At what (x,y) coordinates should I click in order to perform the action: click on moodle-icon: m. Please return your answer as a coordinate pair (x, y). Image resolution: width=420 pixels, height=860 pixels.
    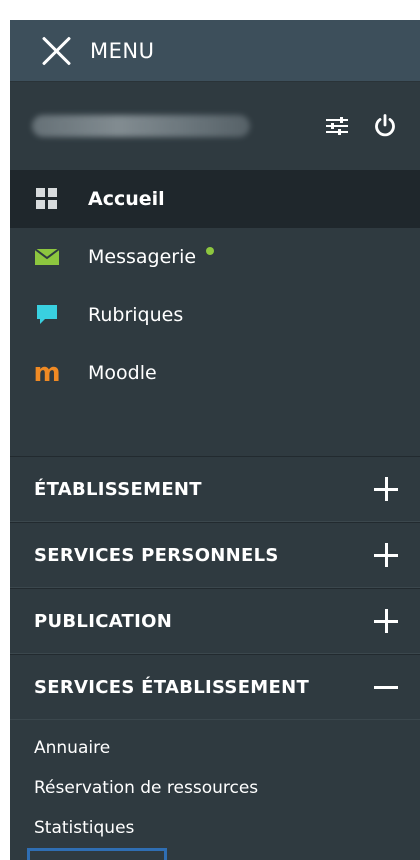
    Looking at the image, I should click on (47, 373).